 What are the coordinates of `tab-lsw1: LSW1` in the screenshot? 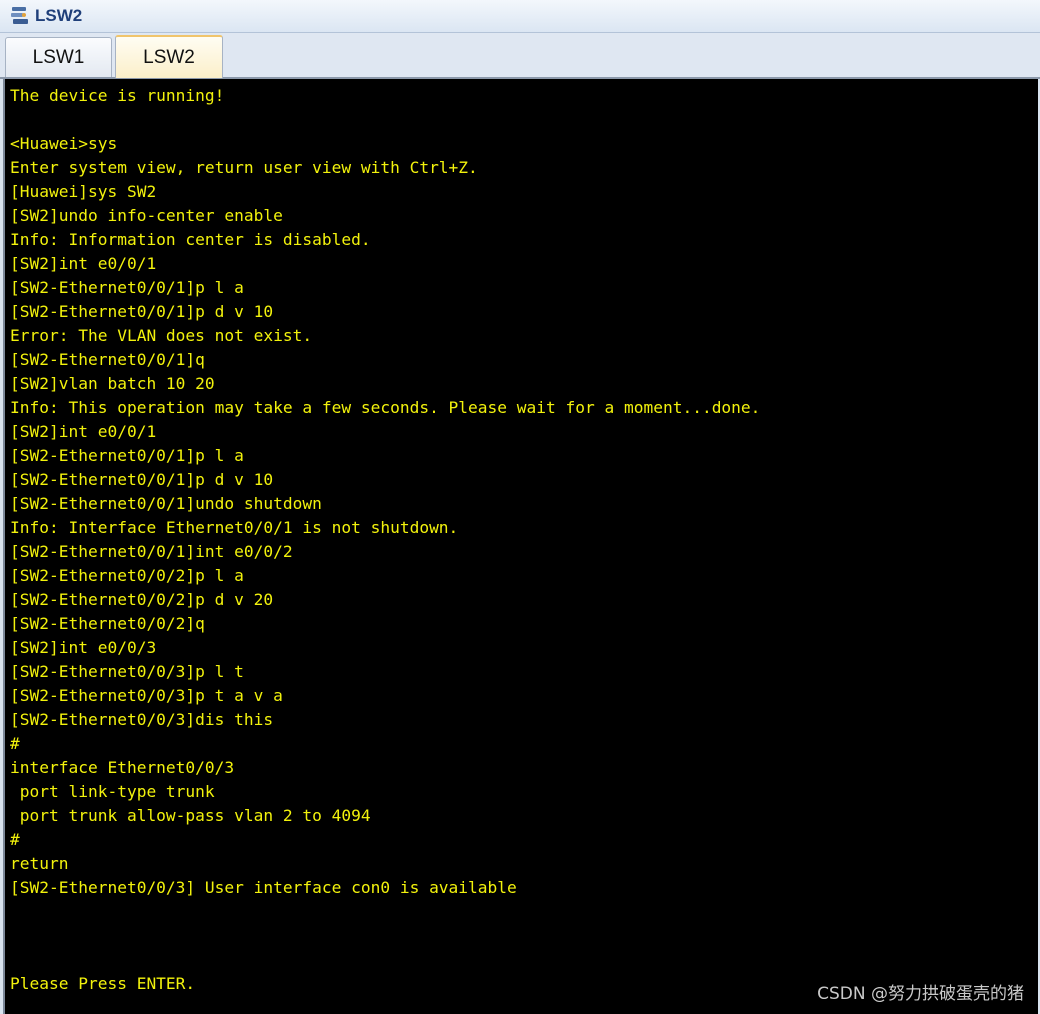 It's located at (58, 57).